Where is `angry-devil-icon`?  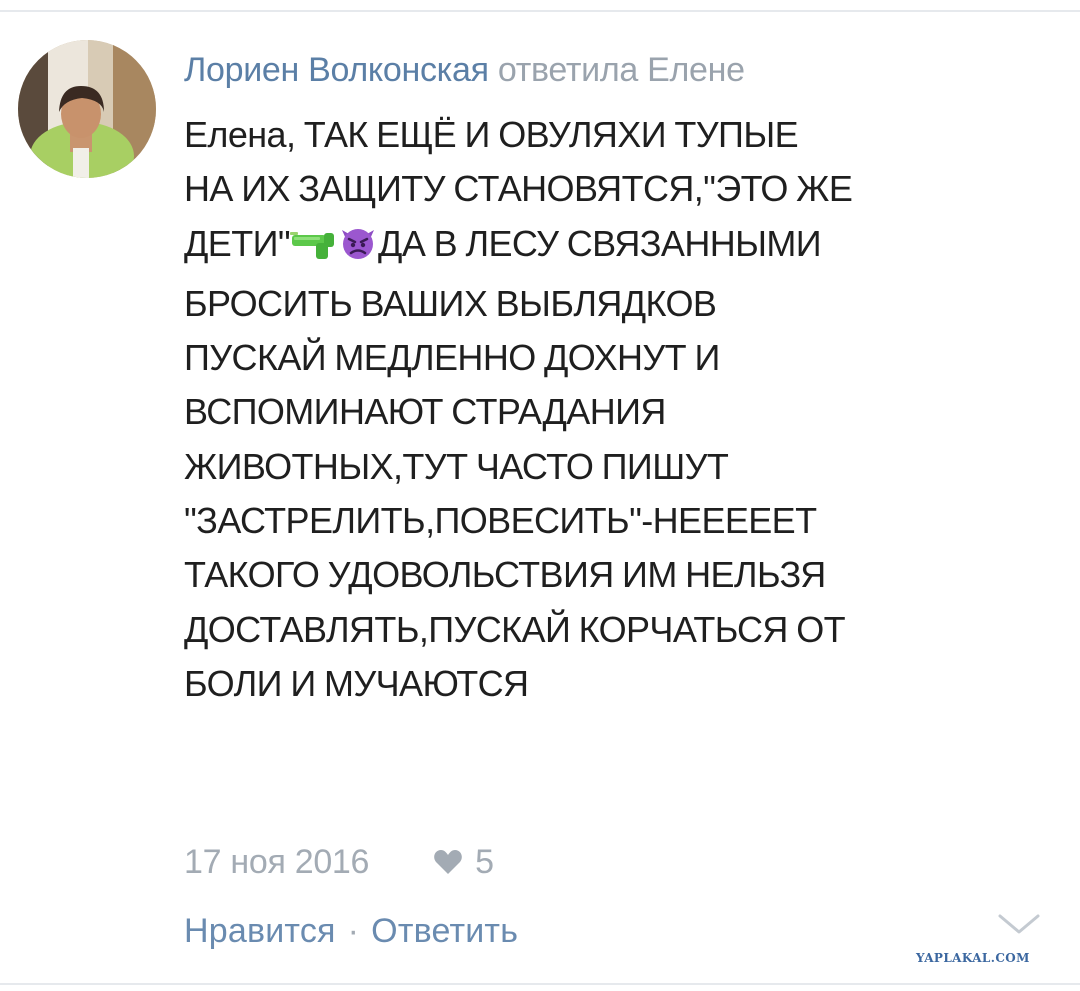 angry-devil-icon is located at coordinates (358, 249).